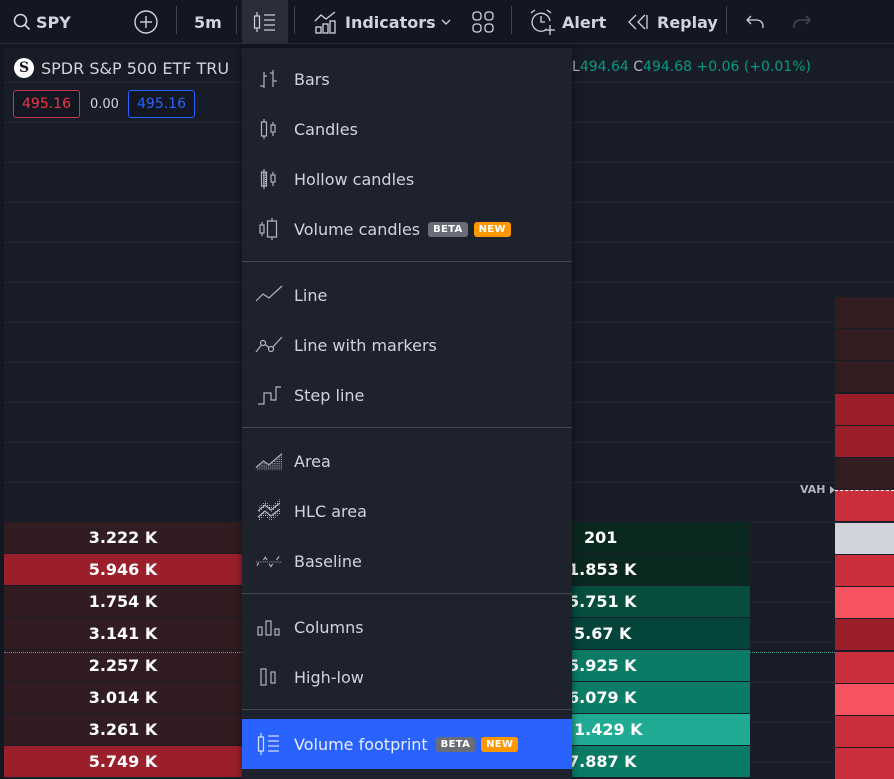  I want to click on low-label: L, so click(576, 67).